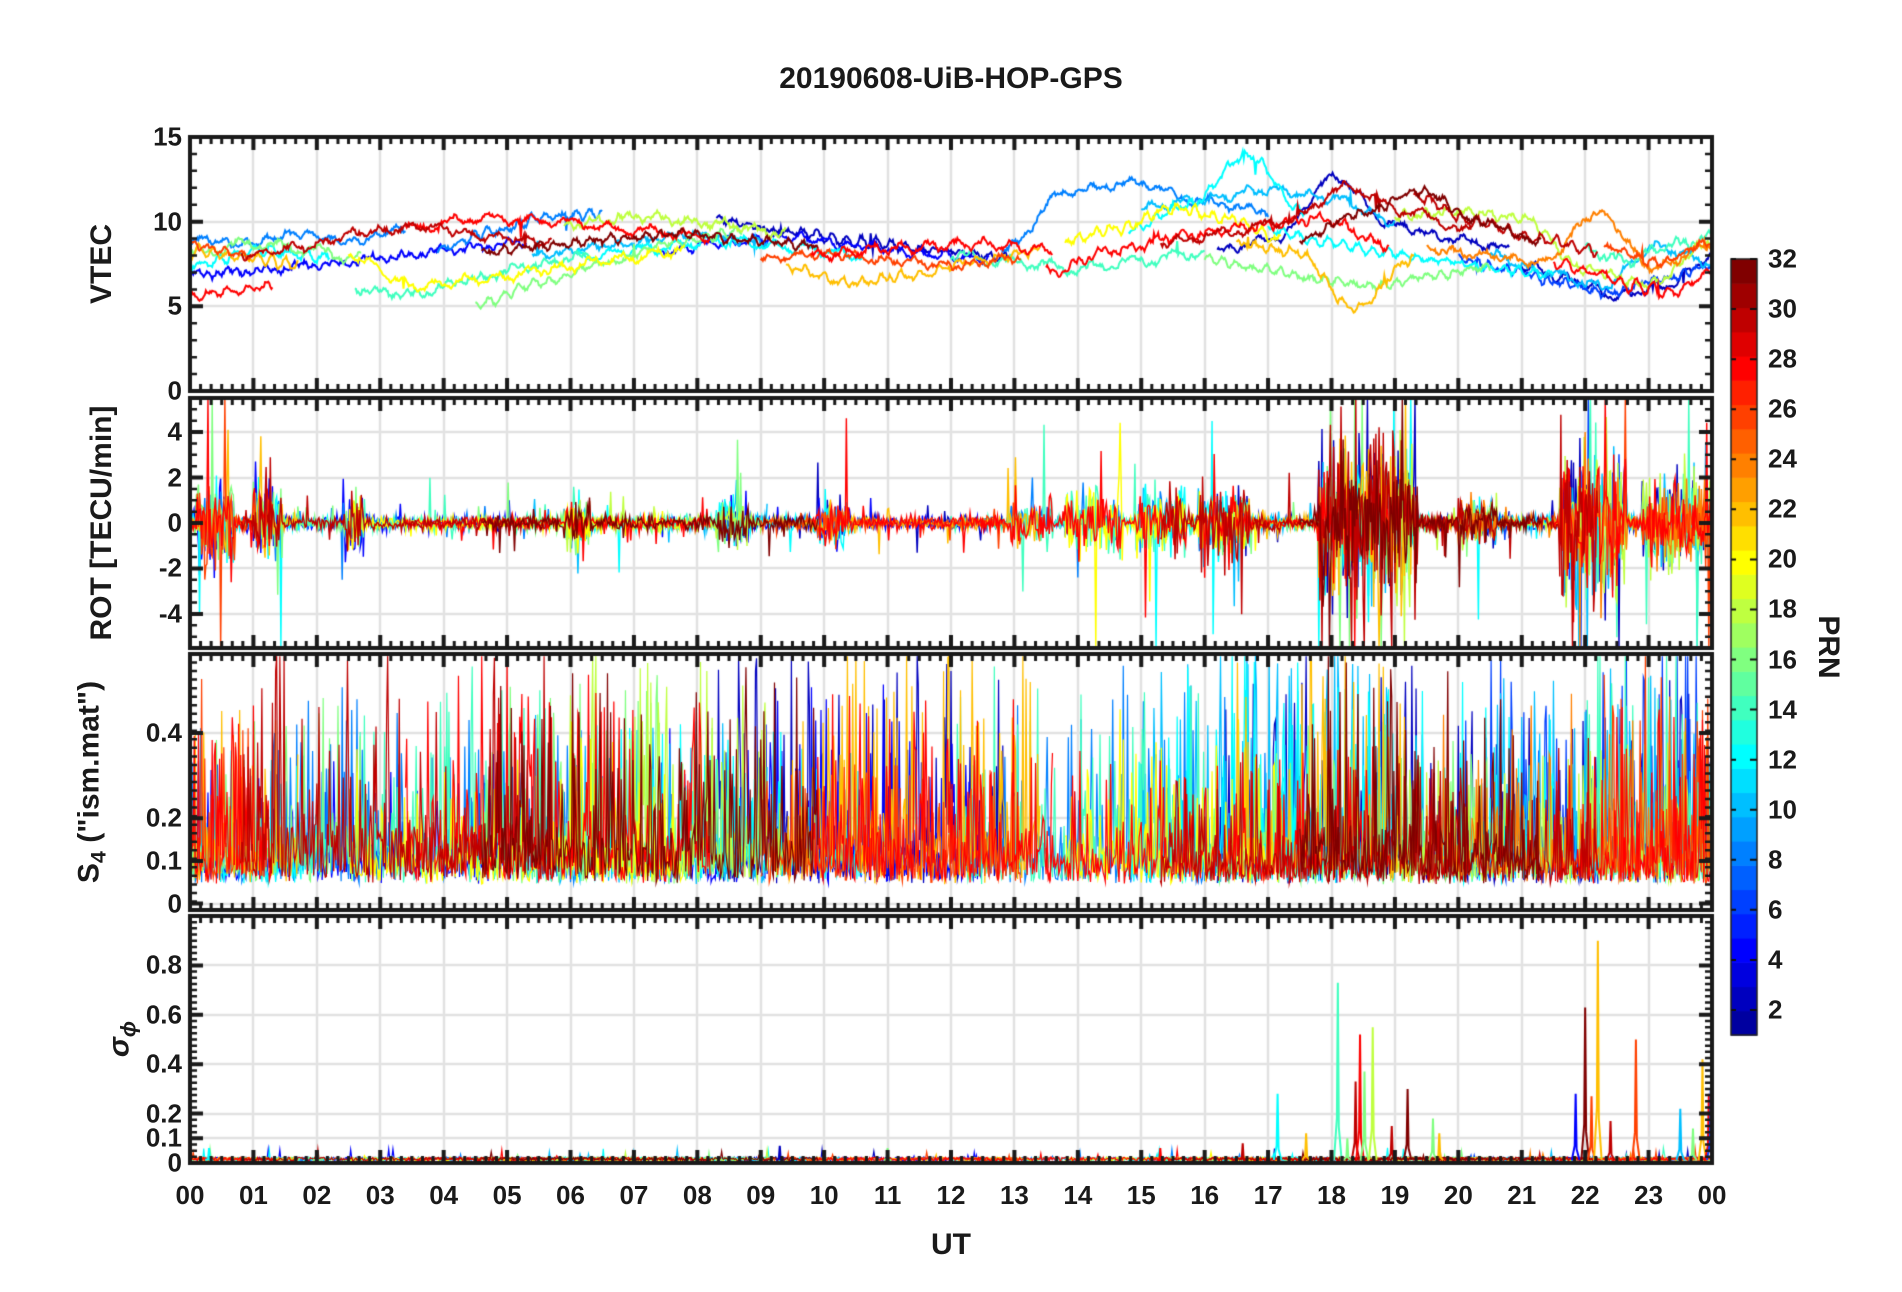 The width and height of the screenshot is (1902, 1292). I want to click on x-tick-label: 10, so click(824, 1195).